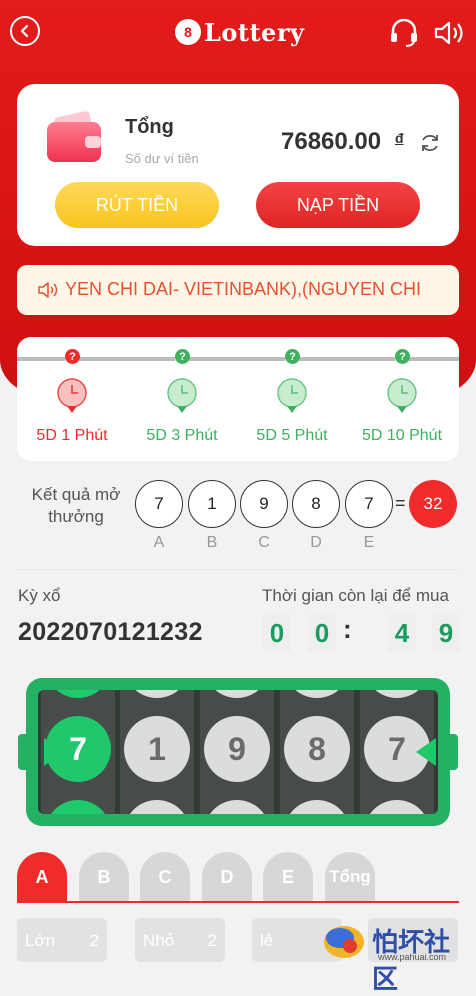 The image size is (476, 996). I want to click on ball-letter: C, so click(264, 542).